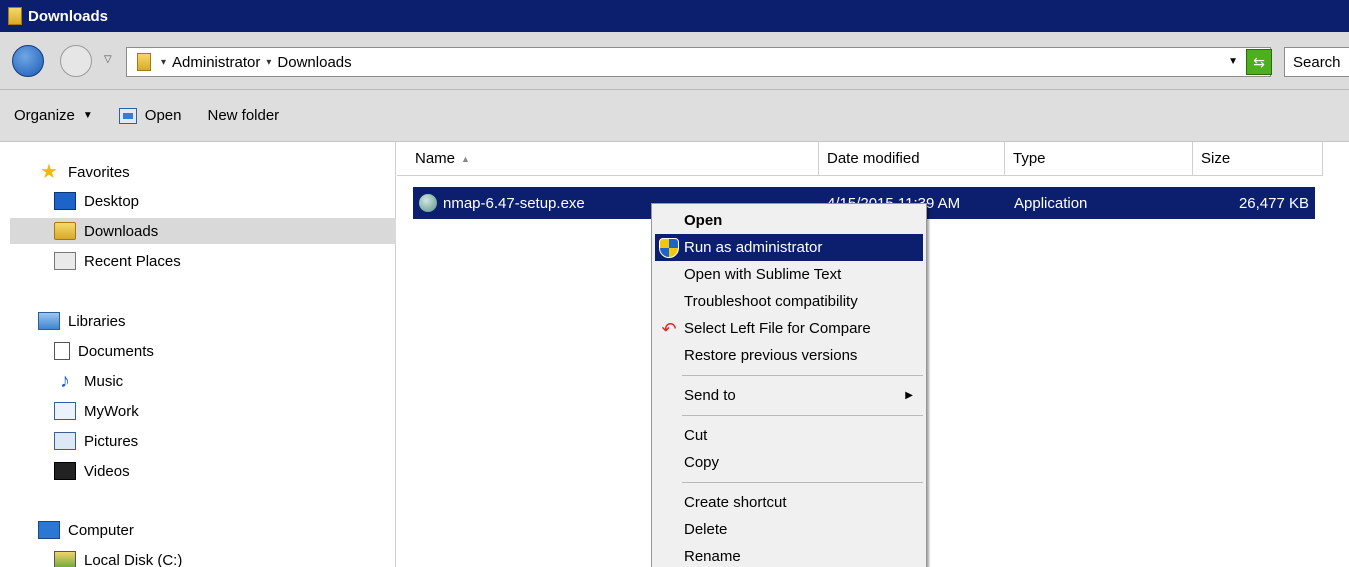  I want to click on nav-computer: Computer, so click(86, 530).